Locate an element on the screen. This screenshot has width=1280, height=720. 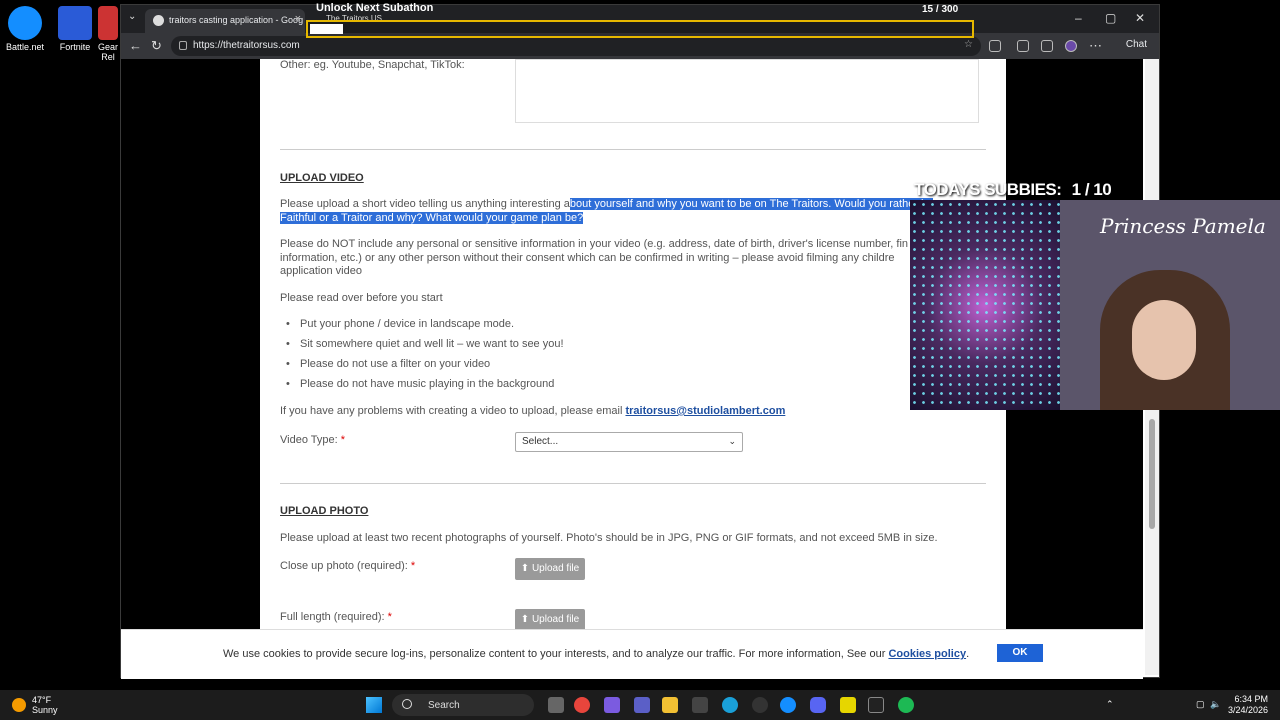
weather-condition: Sunny is located at coordinates (45, 710).